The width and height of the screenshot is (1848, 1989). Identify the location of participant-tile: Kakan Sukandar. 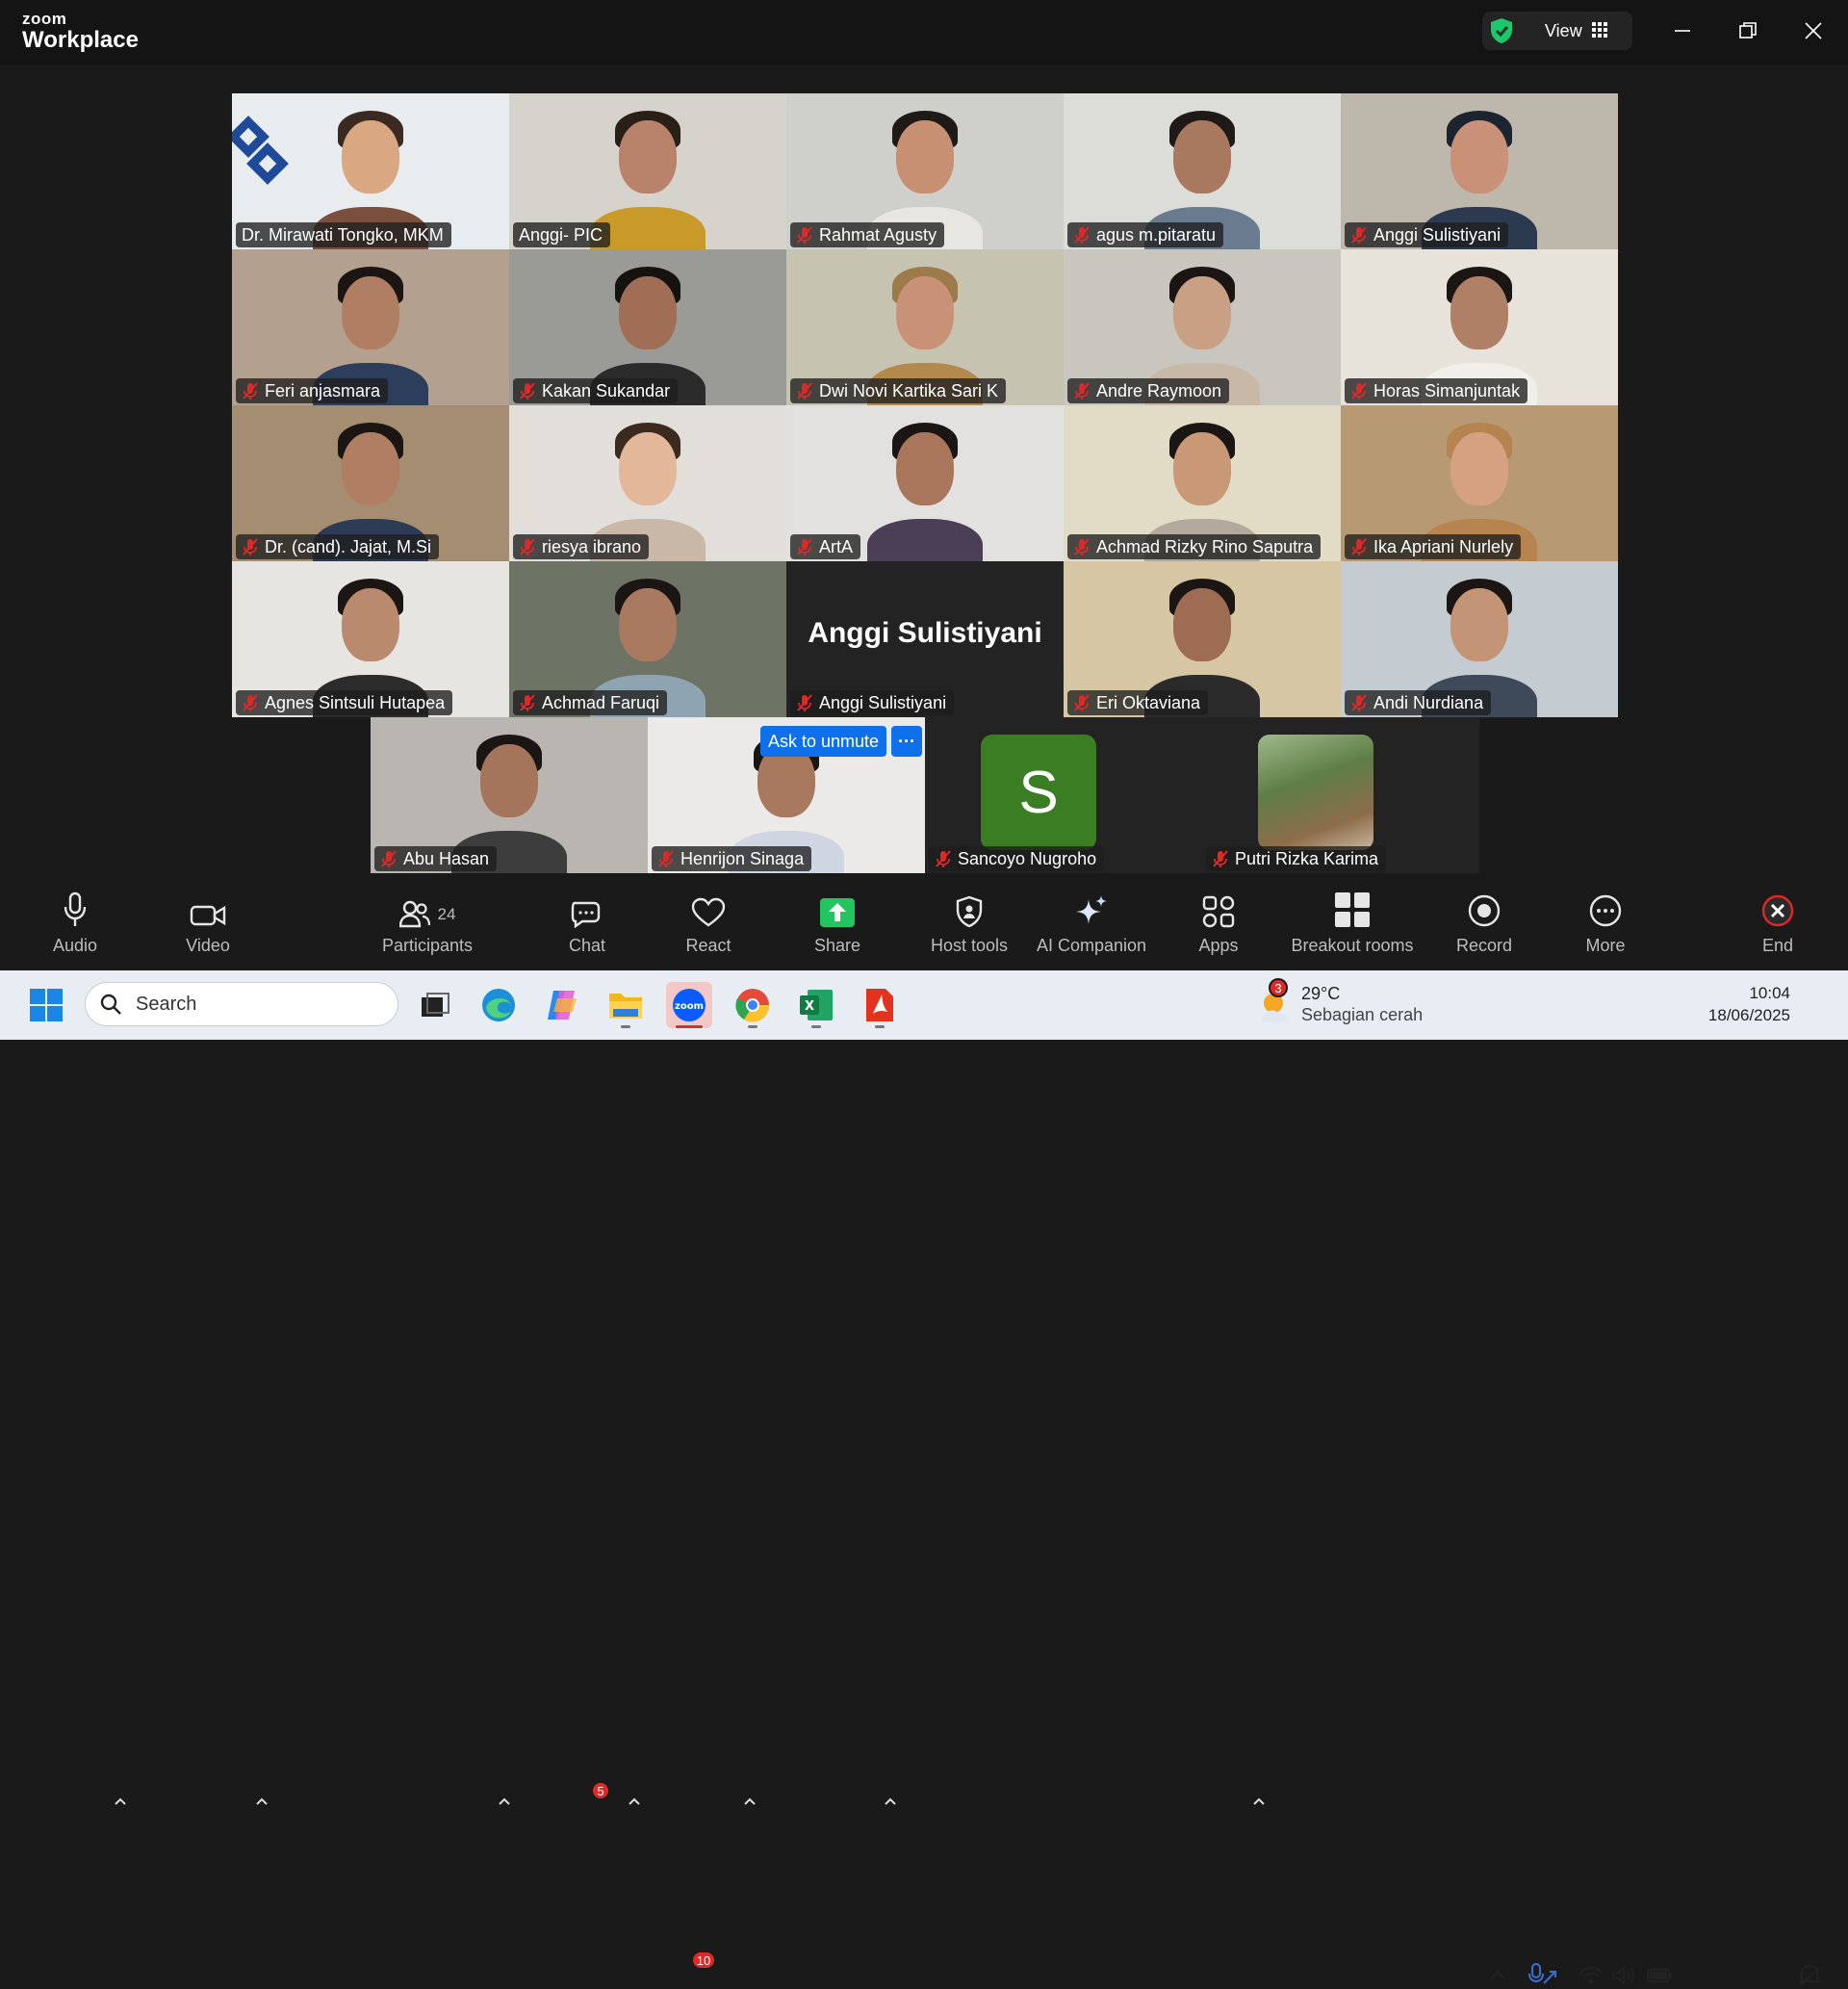
(647, 327).